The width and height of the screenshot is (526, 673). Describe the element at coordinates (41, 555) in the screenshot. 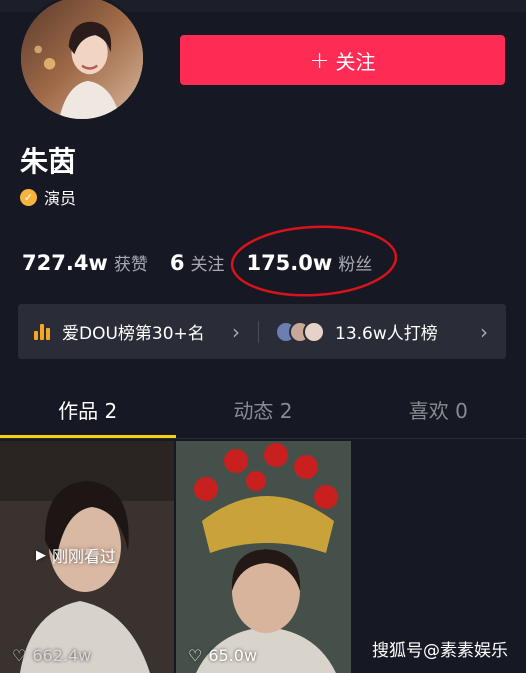

I see `play-icon: ▶` at that location.